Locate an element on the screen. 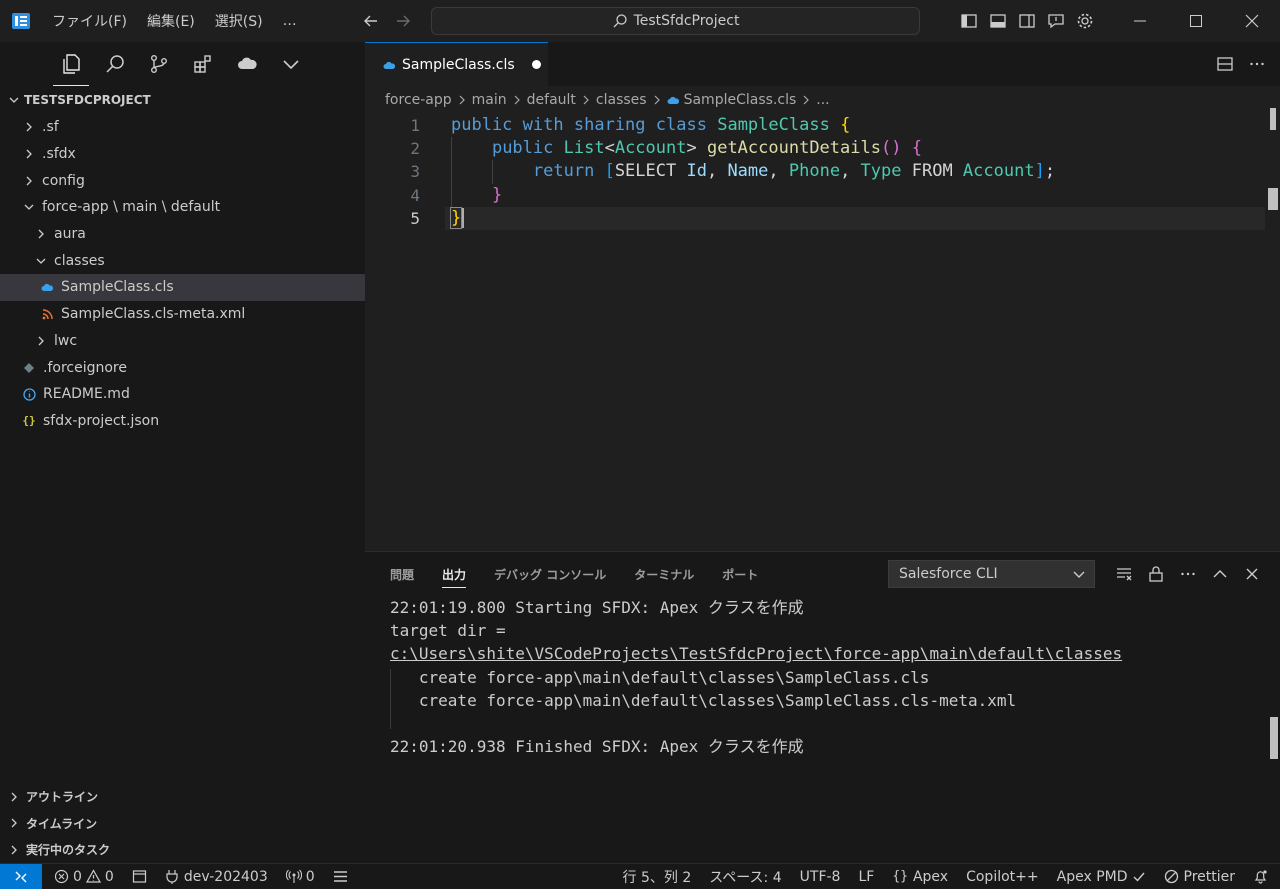 This screenshot has width=1280, height=889. tree-item-lwc: lwc is located at coordinates (182, 341).